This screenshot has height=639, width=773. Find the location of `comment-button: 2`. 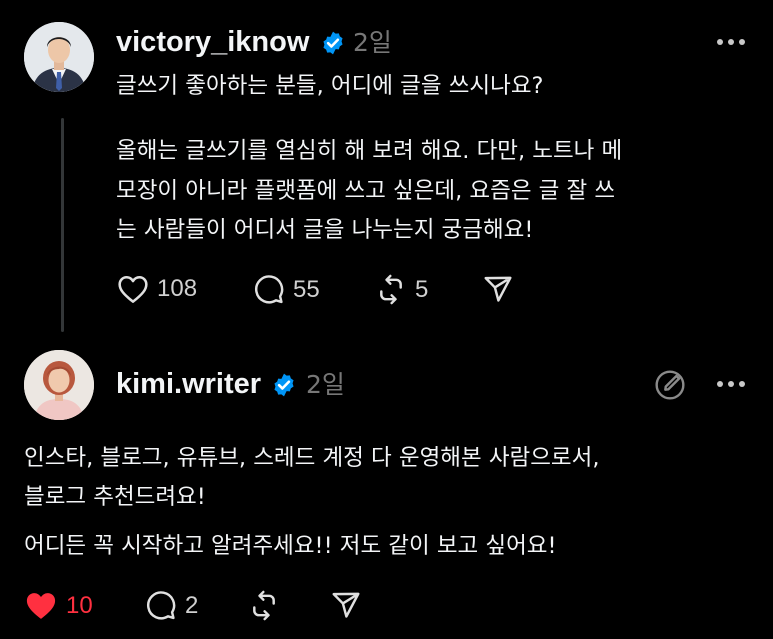

comment-button: 2 is located at coordinates (171, 605).